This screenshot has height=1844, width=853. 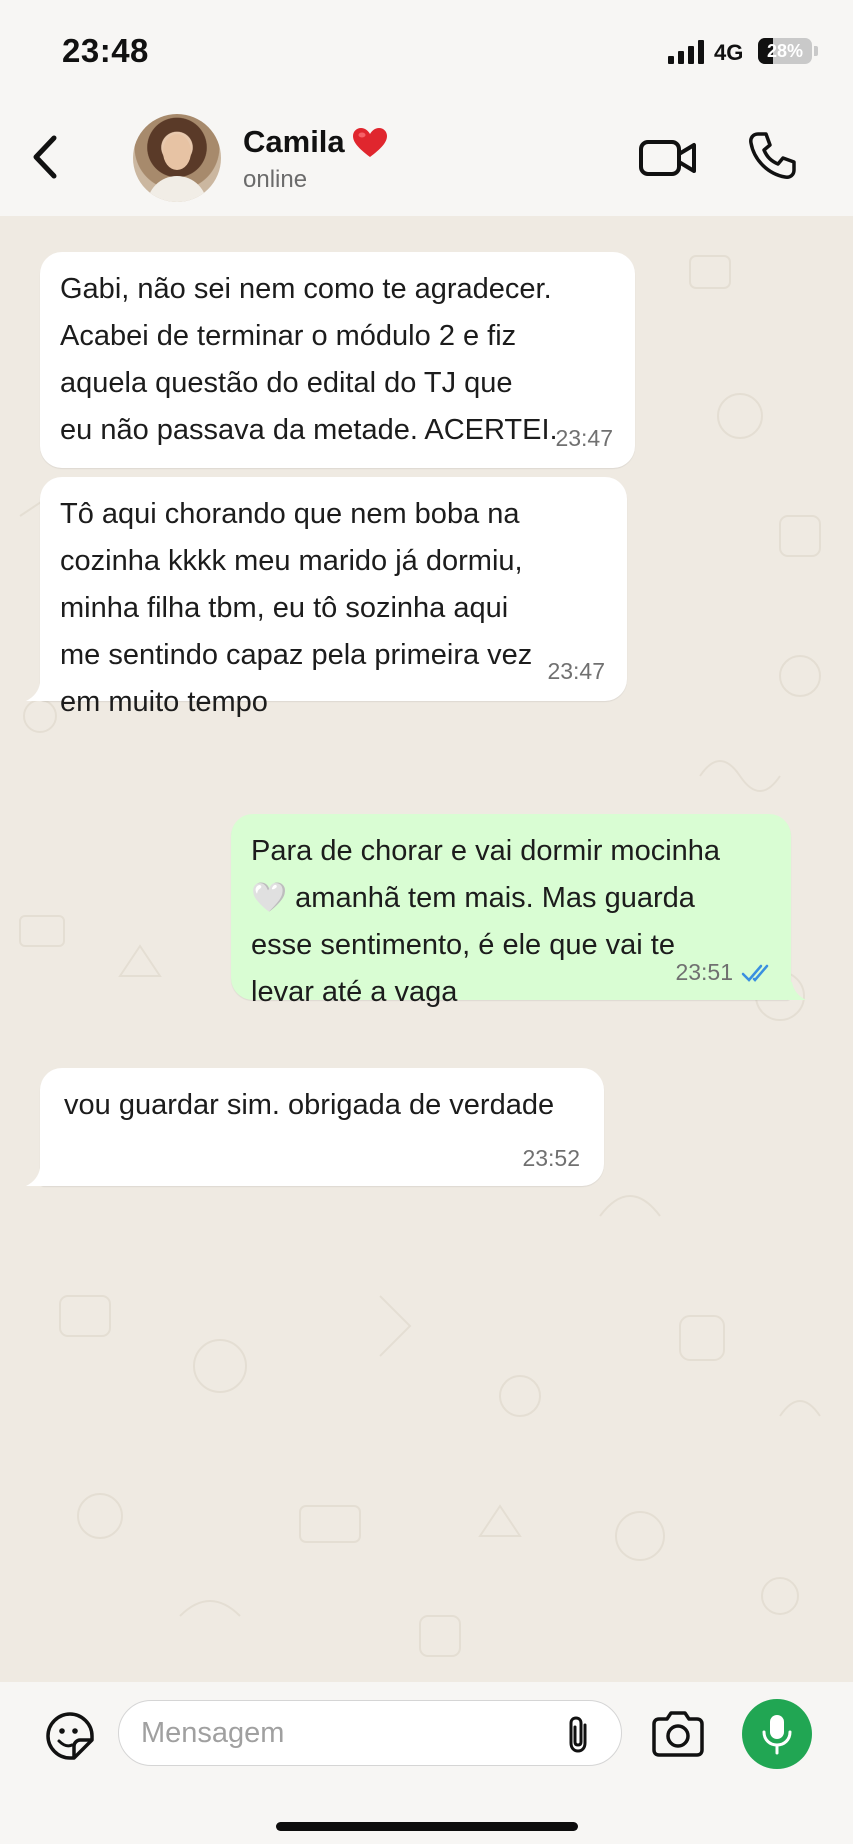 I want to click on red-heart-icon, so click(x=370, y=142).